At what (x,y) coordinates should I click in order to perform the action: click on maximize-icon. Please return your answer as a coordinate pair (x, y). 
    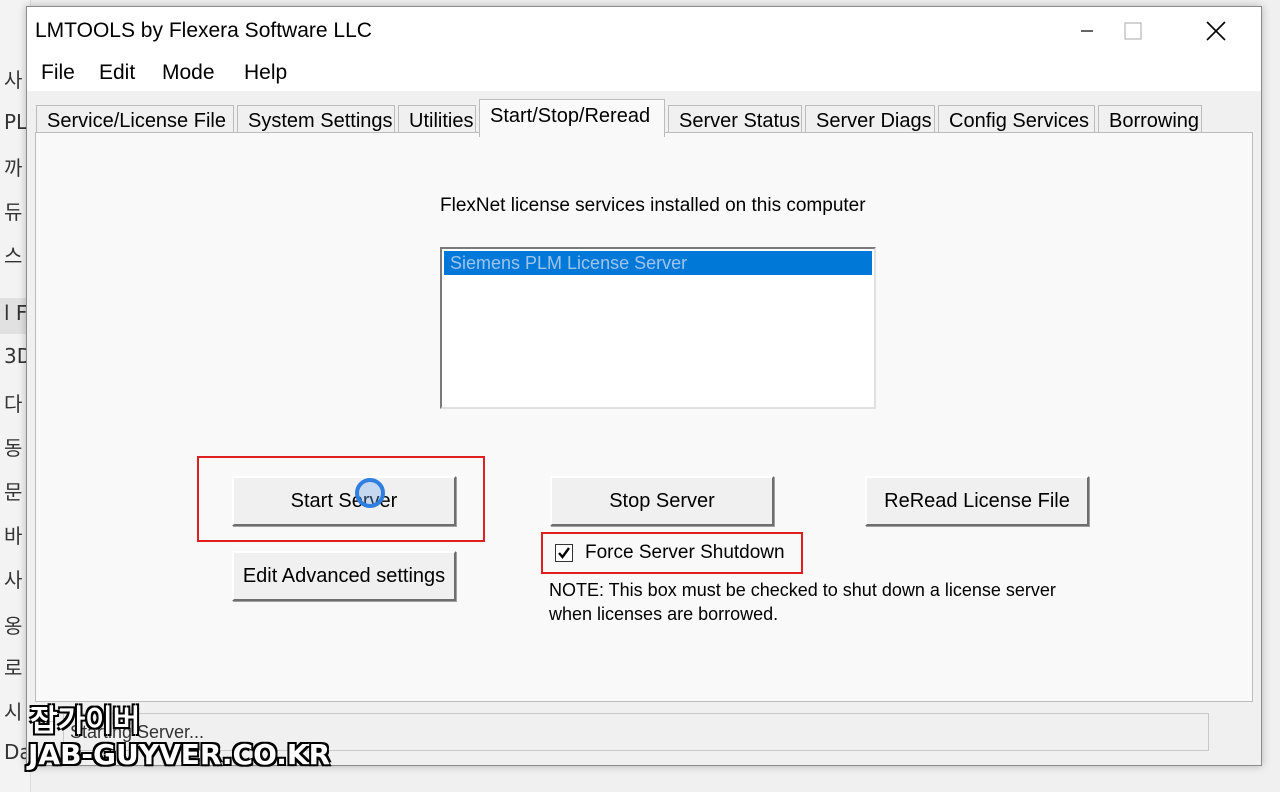
    Looking at the image, I should click on (1133, 31).